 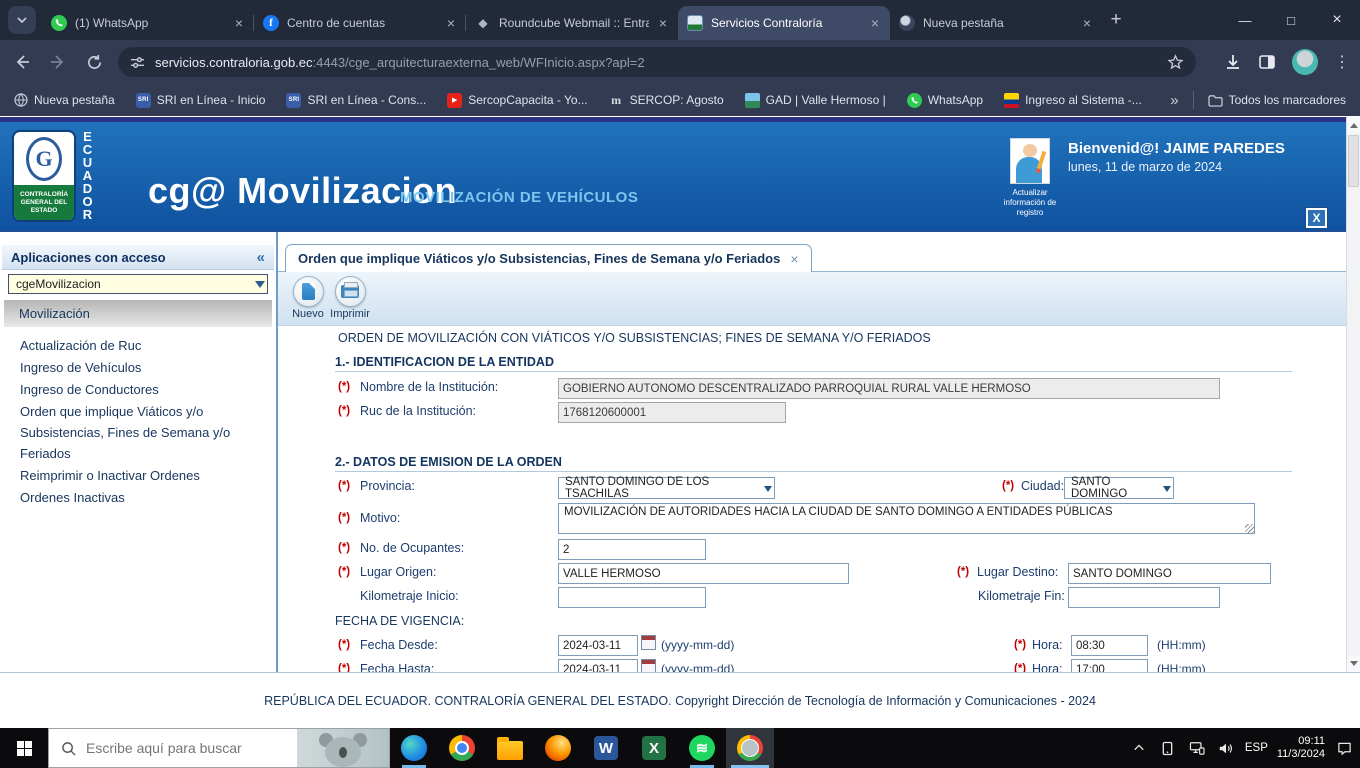 What do you see at coordinates (784, 23) in the screenshot?
I see `tab-servicios-contraloria: Servicios Contraloría ×` at bounding box center [784, 23].